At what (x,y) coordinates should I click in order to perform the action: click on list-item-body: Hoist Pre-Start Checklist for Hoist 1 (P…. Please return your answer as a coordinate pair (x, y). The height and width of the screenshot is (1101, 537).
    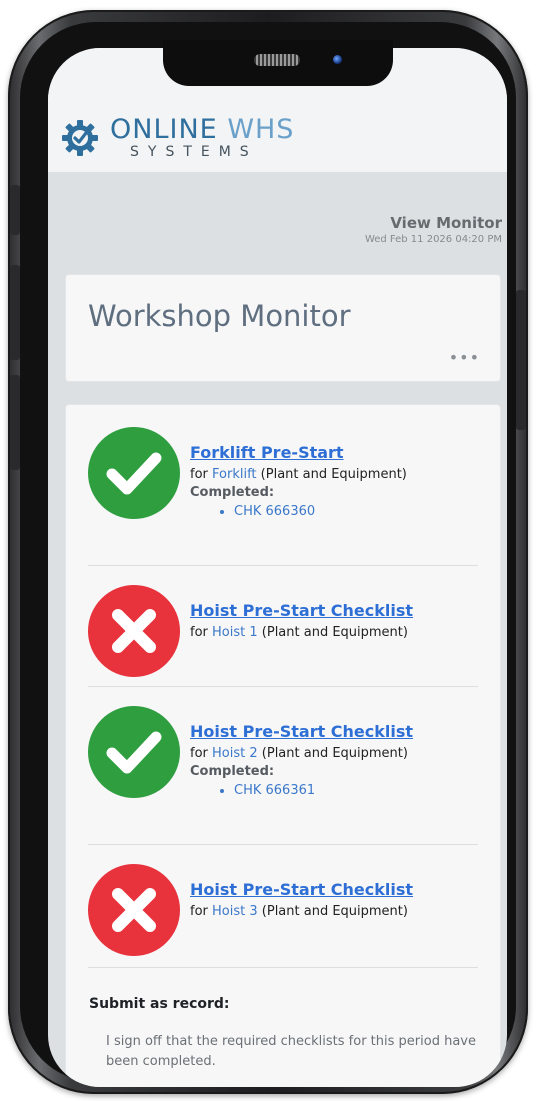
    Looking at the image, I should click on (301, 631).